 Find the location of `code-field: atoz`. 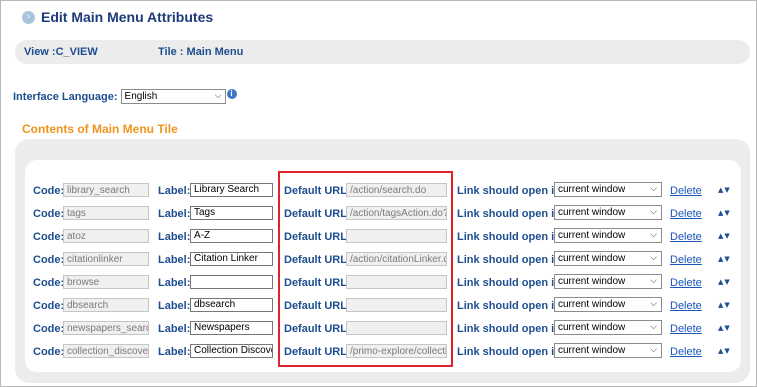

code-field: atoz is located at coordinates (106, 236).